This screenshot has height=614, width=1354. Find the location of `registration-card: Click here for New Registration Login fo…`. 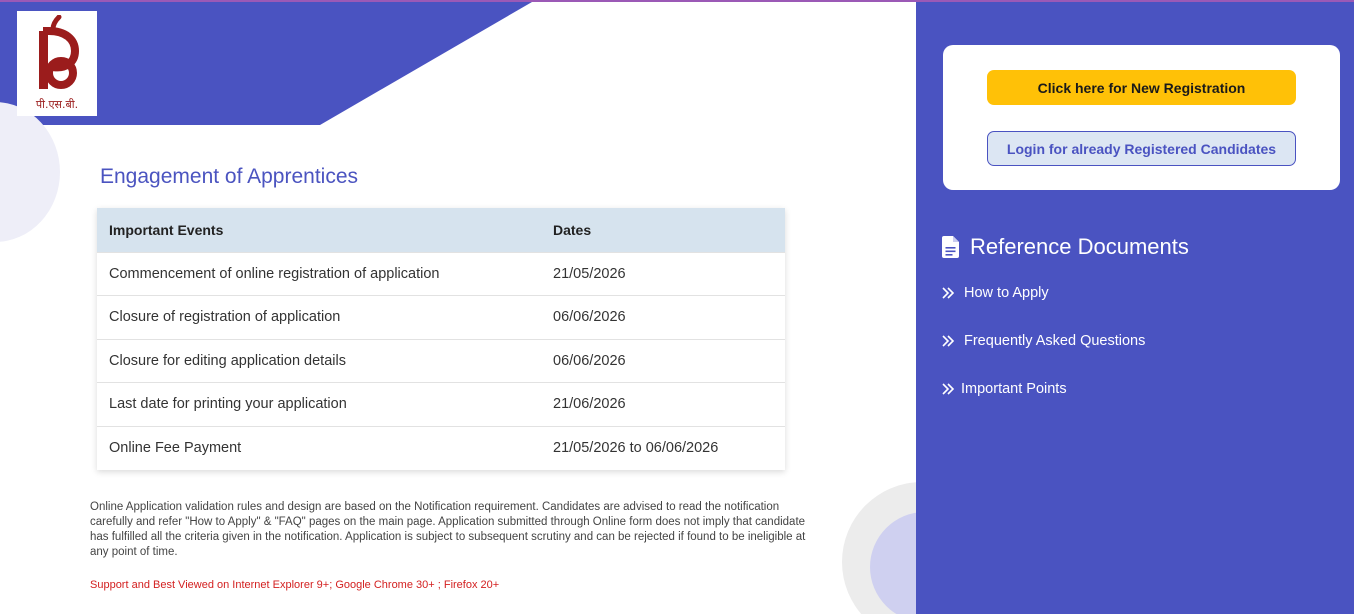

registration-card: Click here for New Registration Login fo… is located at coordinates (1141, 117).